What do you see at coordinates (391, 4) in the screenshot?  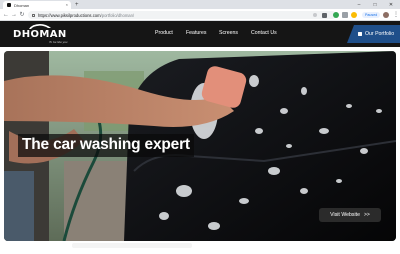 I see `close-window-button: ✕` at bounding box center [391, 4].